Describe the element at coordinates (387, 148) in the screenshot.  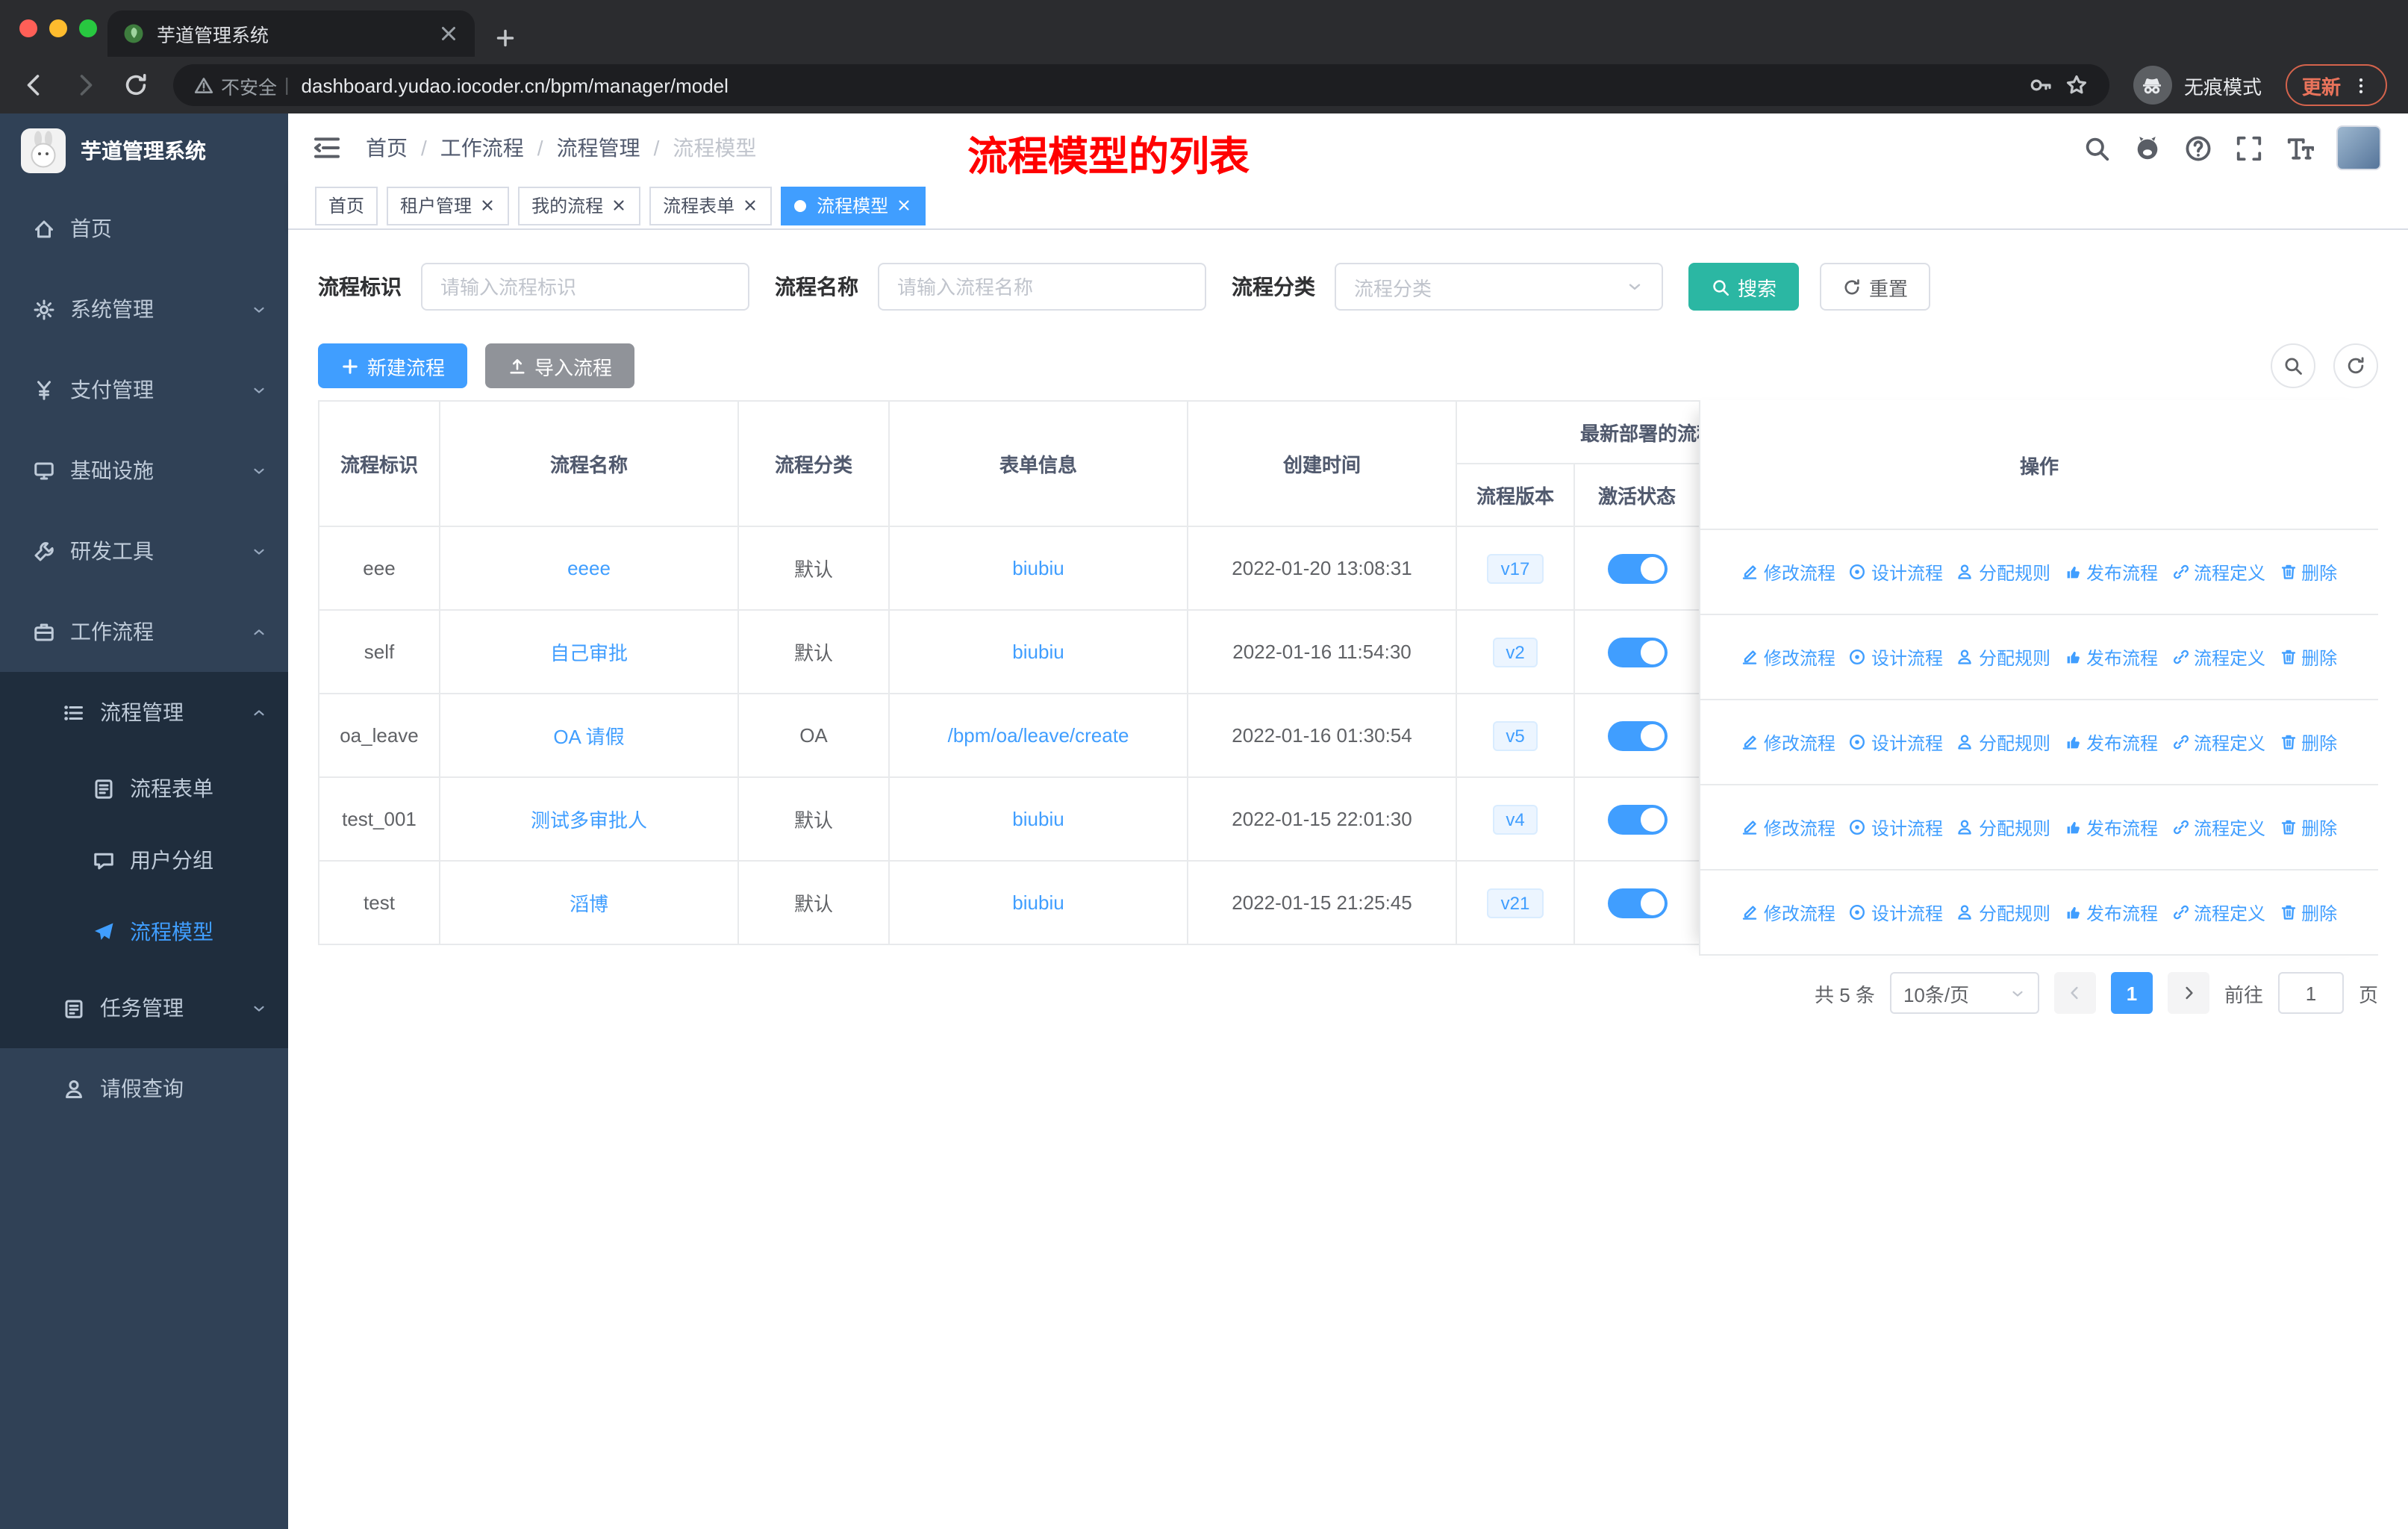
I see `breadcrumb-item: 首页` at that location.